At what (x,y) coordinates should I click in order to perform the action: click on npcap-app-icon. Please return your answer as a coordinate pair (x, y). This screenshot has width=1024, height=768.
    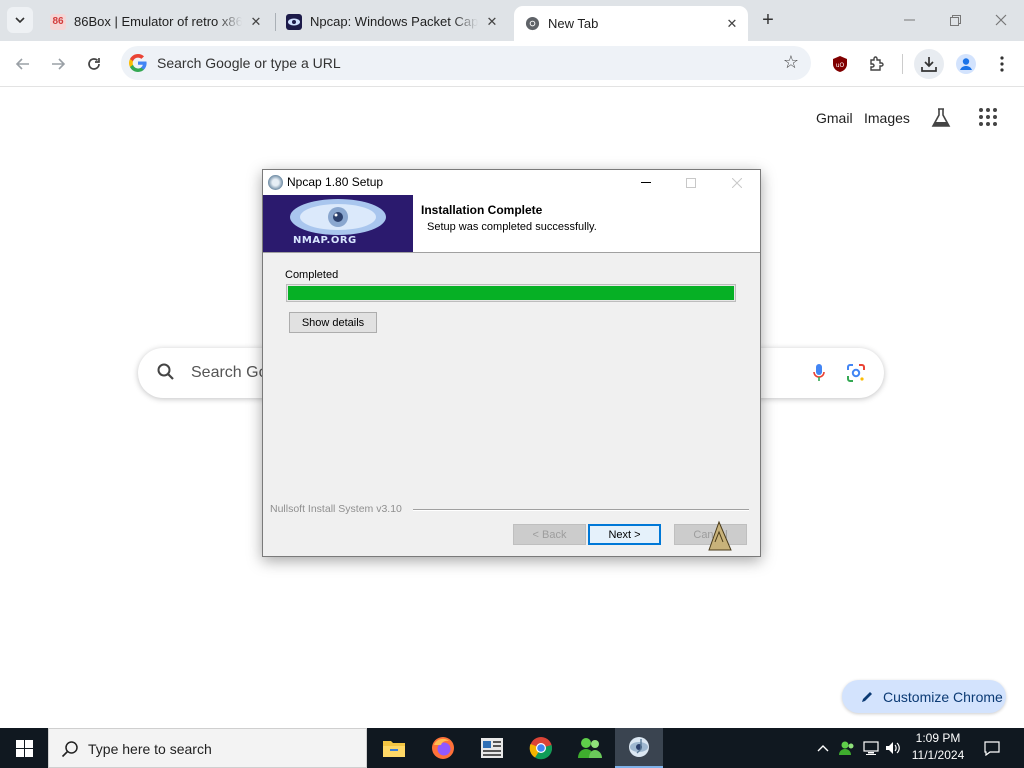
    Looking at the image, I should click on (275, 182).